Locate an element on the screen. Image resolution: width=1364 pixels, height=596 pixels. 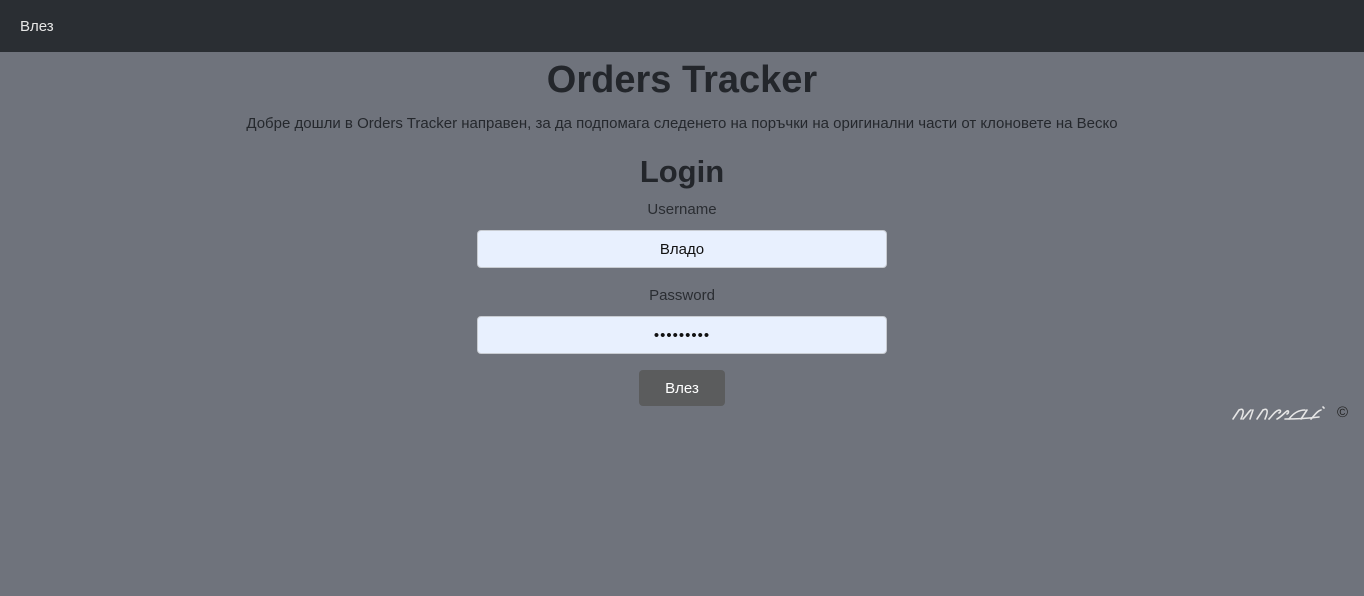
author-signature: © is located at coordinates (1289, 412).